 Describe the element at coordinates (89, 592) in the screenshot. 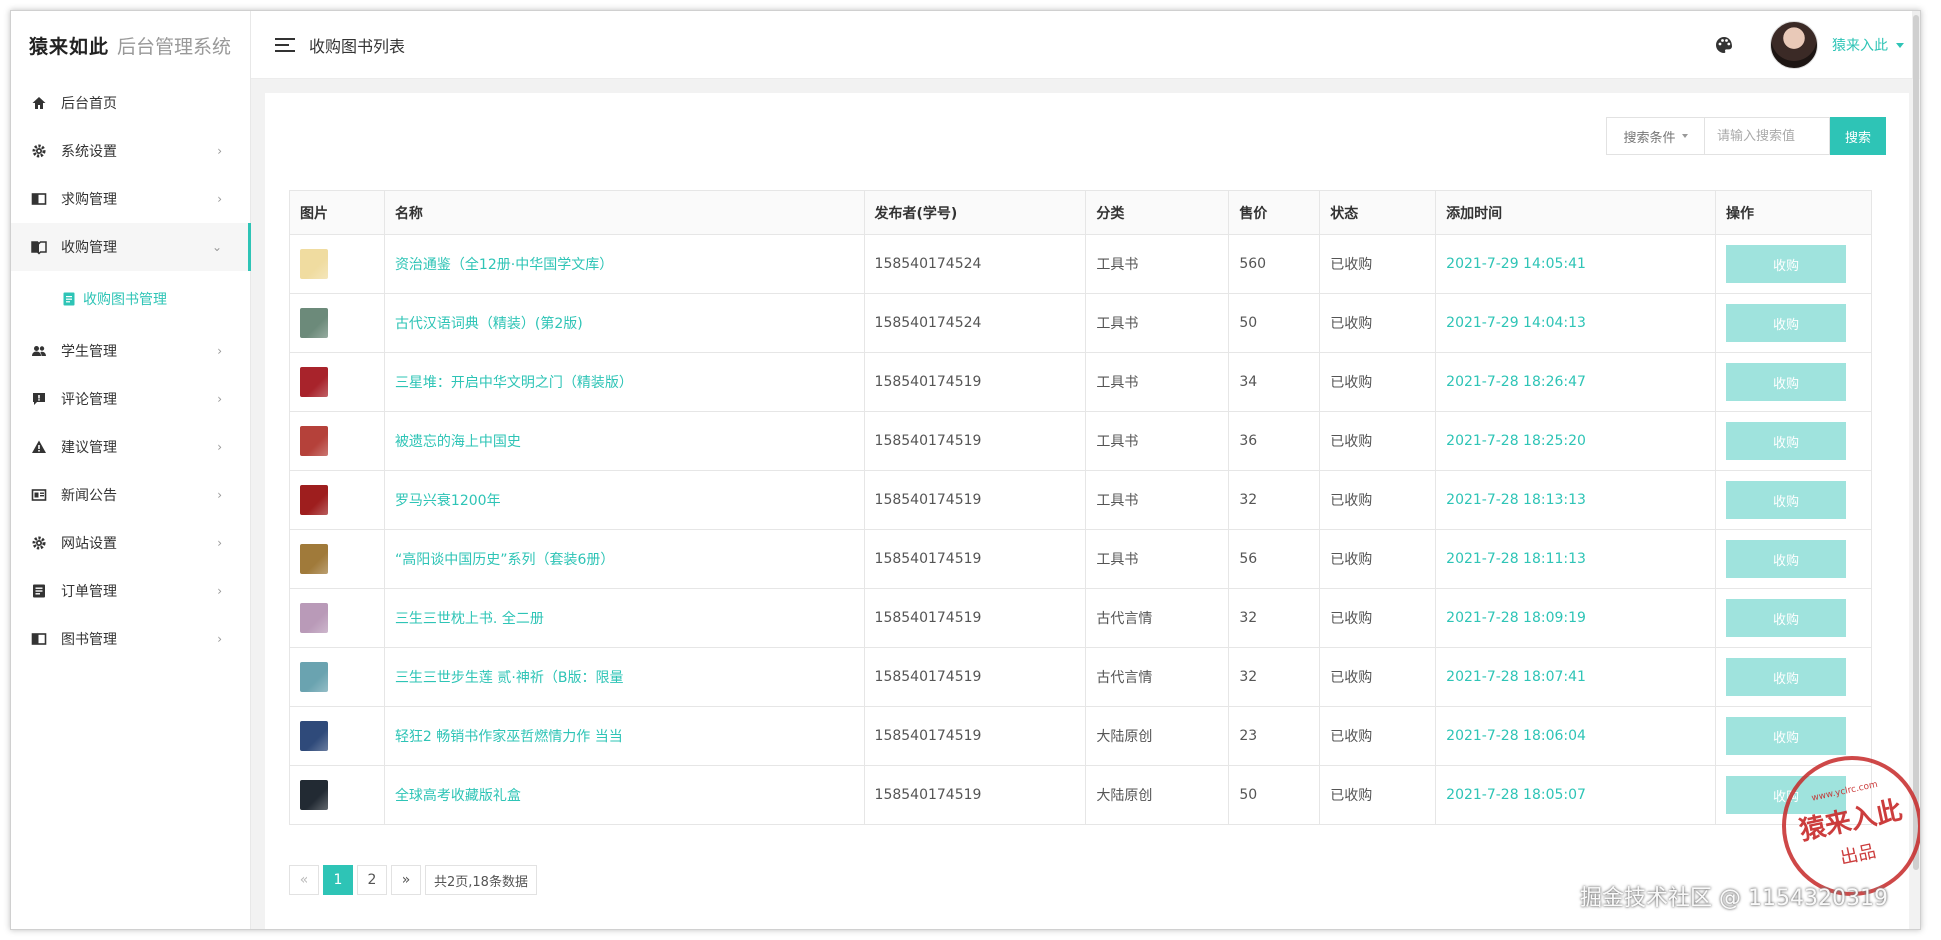

I see `sidebar-item-label: 订单管理` at that location.